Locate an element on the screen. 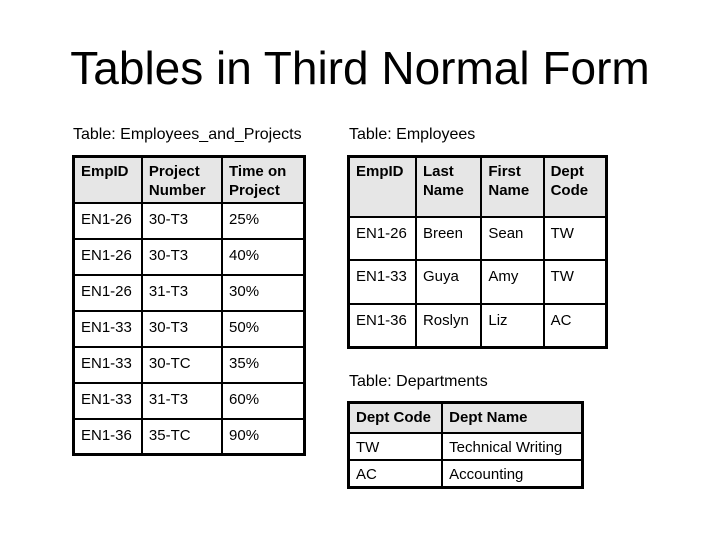 The width and height of the screenshot is (720, 540). column-header: Last Name is located at coordinates (448, 186).